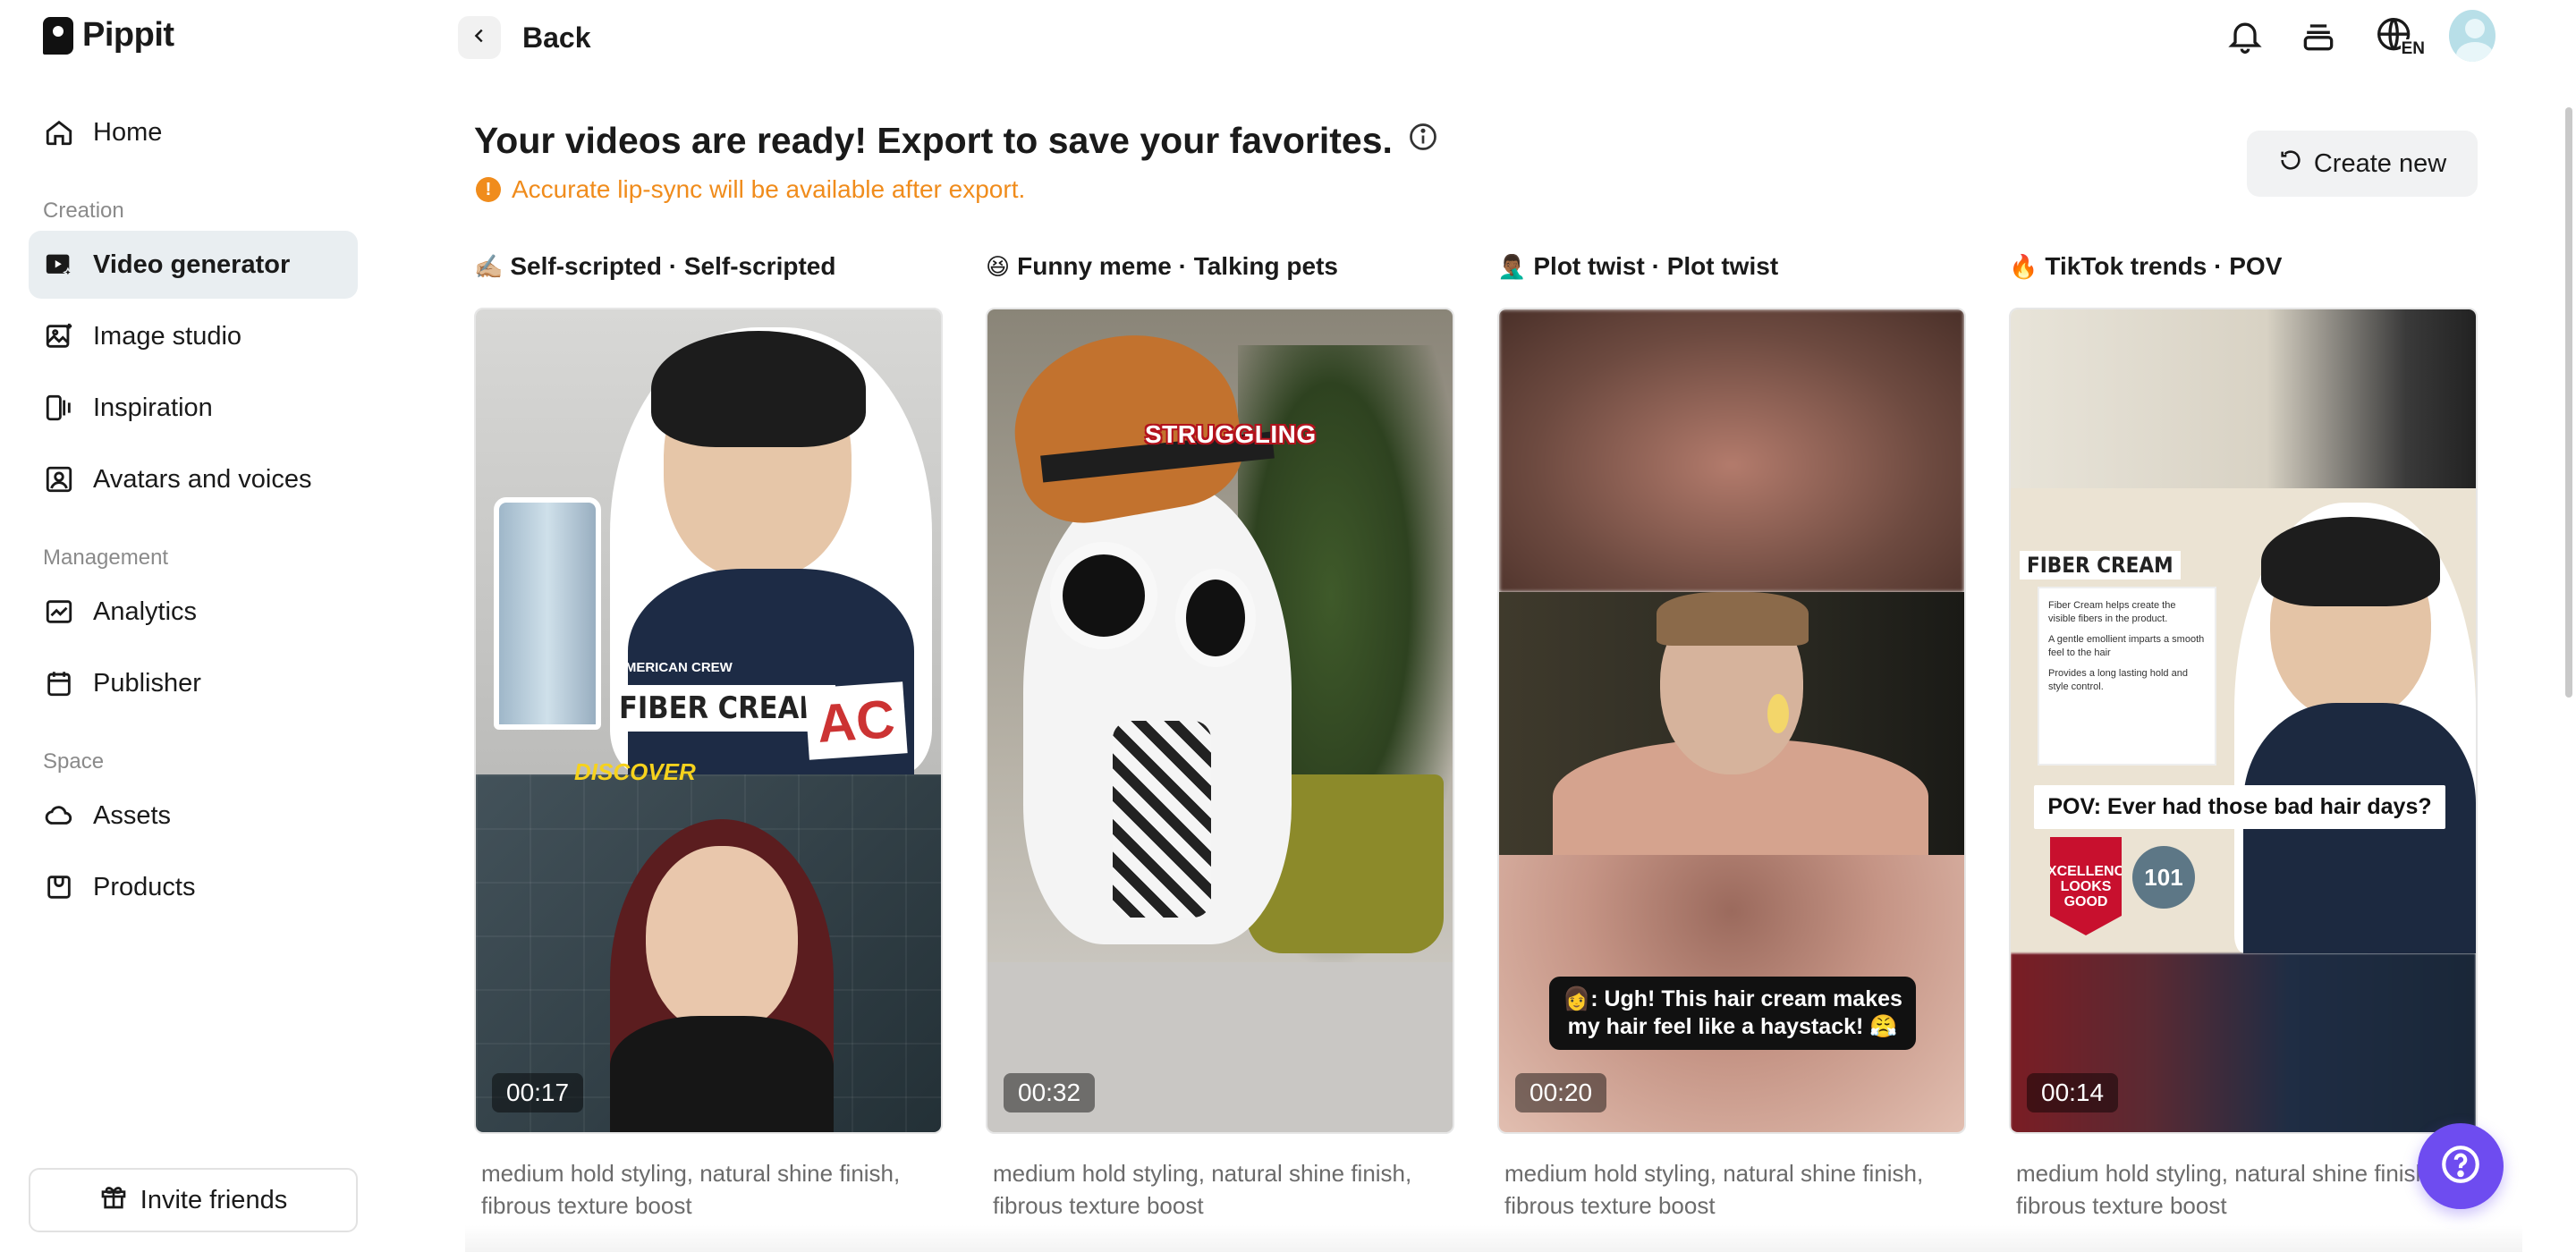 The image size is (2576, 1252). I want to click on sidebar-item-assets: Assets, so click(193, 816).